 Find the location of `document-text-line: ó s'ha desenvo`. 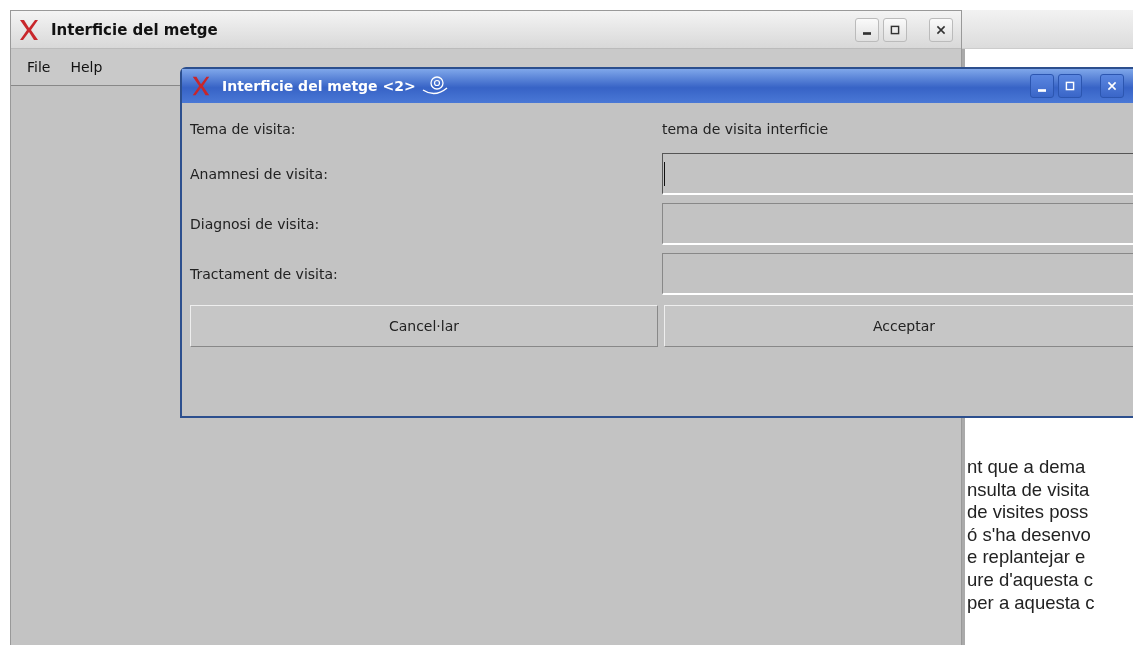

document-text-line: ó s'ha desenvo is located at coordinates (1029, 535).